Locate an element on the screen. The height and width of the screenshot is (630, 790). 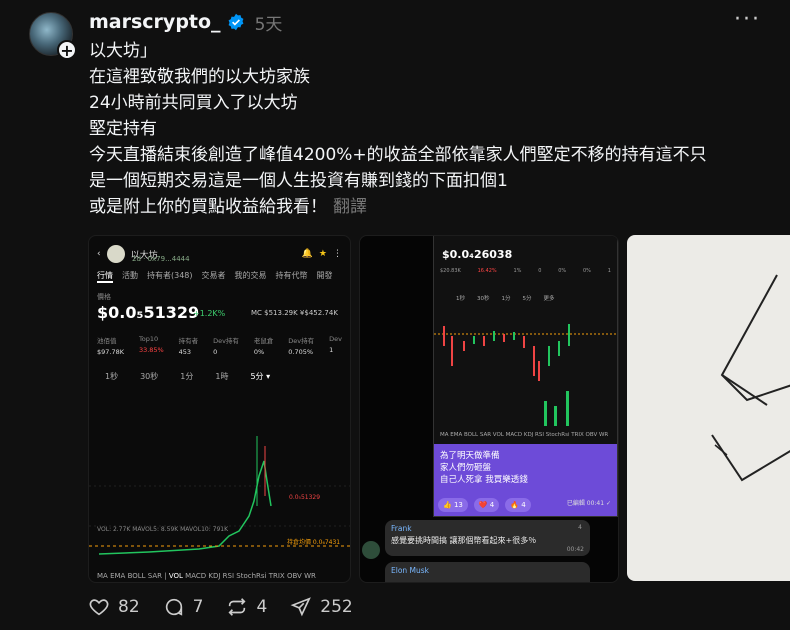
post-line: 或是附上你的買點收益給我看！ 翻譯 is located at coordinates (434, 207).